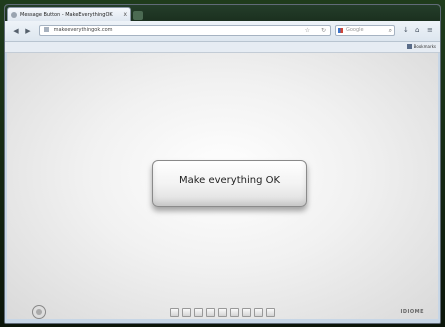 This screenshot has height=327, width=445. Describe the element at coordinates (222, 13) in the screenshot. I see `title-bar: Message Button - MakeEverythingOK x` at that location.